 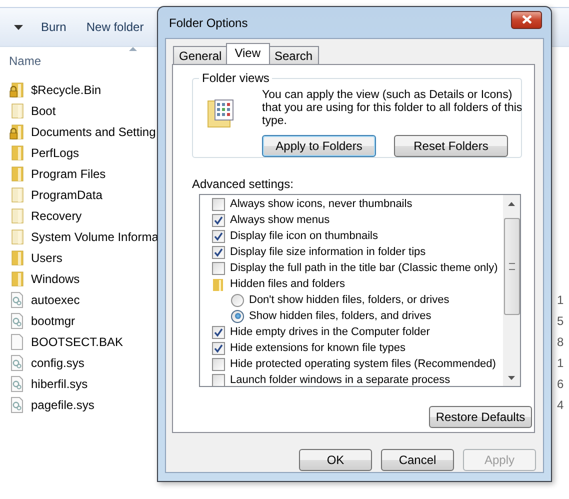 What do you see at coordinates (293, 55) in the screenshot?
I see `tab: Search` at bounding box center [293, 55].